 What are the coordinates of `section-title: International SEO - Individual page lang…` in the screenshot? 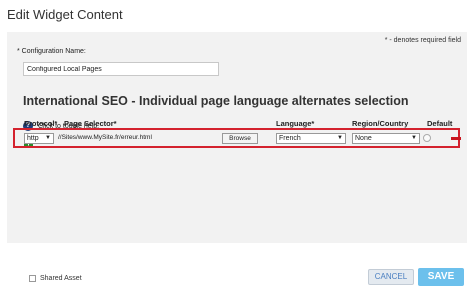 It's located at (216, 101).